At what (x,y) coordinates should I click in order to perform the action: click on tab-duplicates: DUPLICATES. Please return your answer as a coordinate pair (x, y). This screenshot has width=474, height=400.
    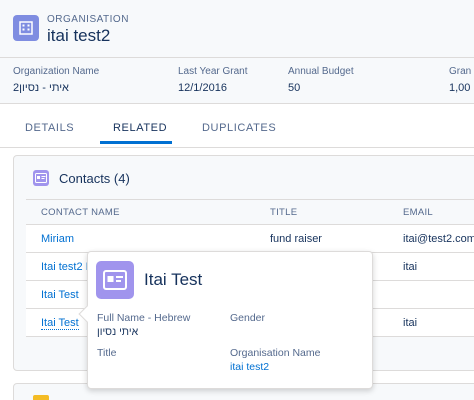
    Looking at the image, I should click on (239, 128).